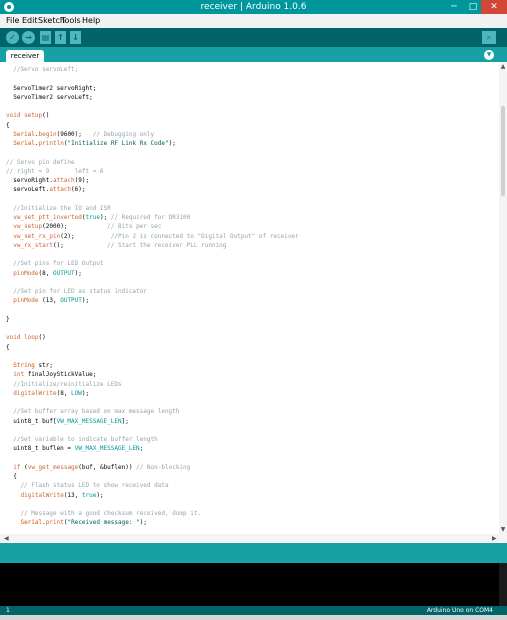  I want to click on menu-edit: Edit, so click(30, 21).